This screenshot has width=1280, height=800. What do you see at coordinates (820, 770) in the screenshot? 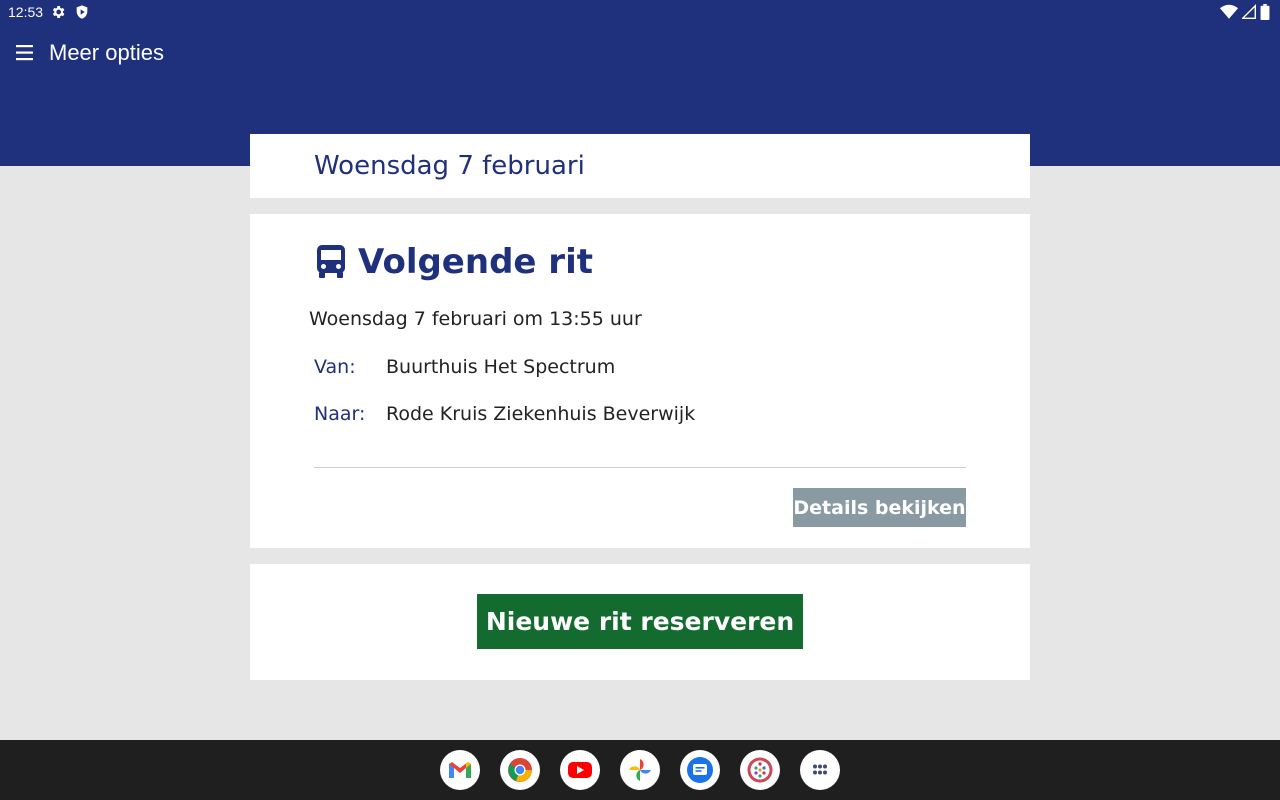
I see `app-drawer-icon` at bounding box center [820, 770].